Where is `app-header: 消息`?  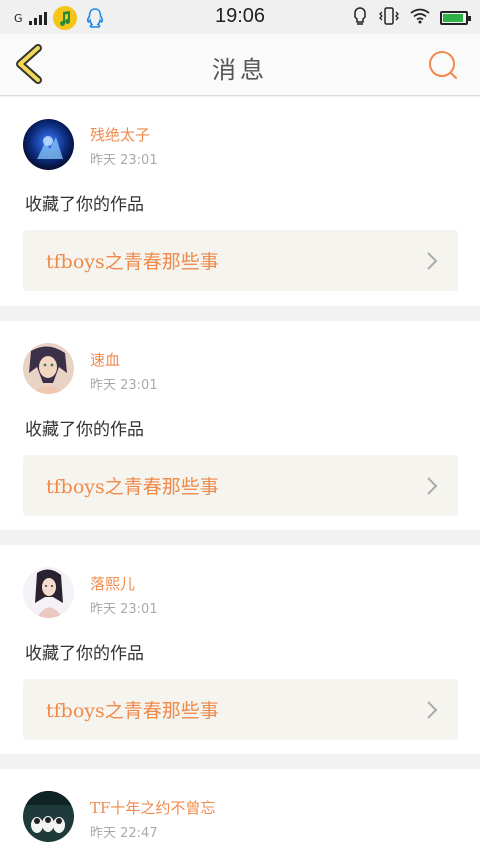
app-header: 消息 is located at coordinates (240, 65).